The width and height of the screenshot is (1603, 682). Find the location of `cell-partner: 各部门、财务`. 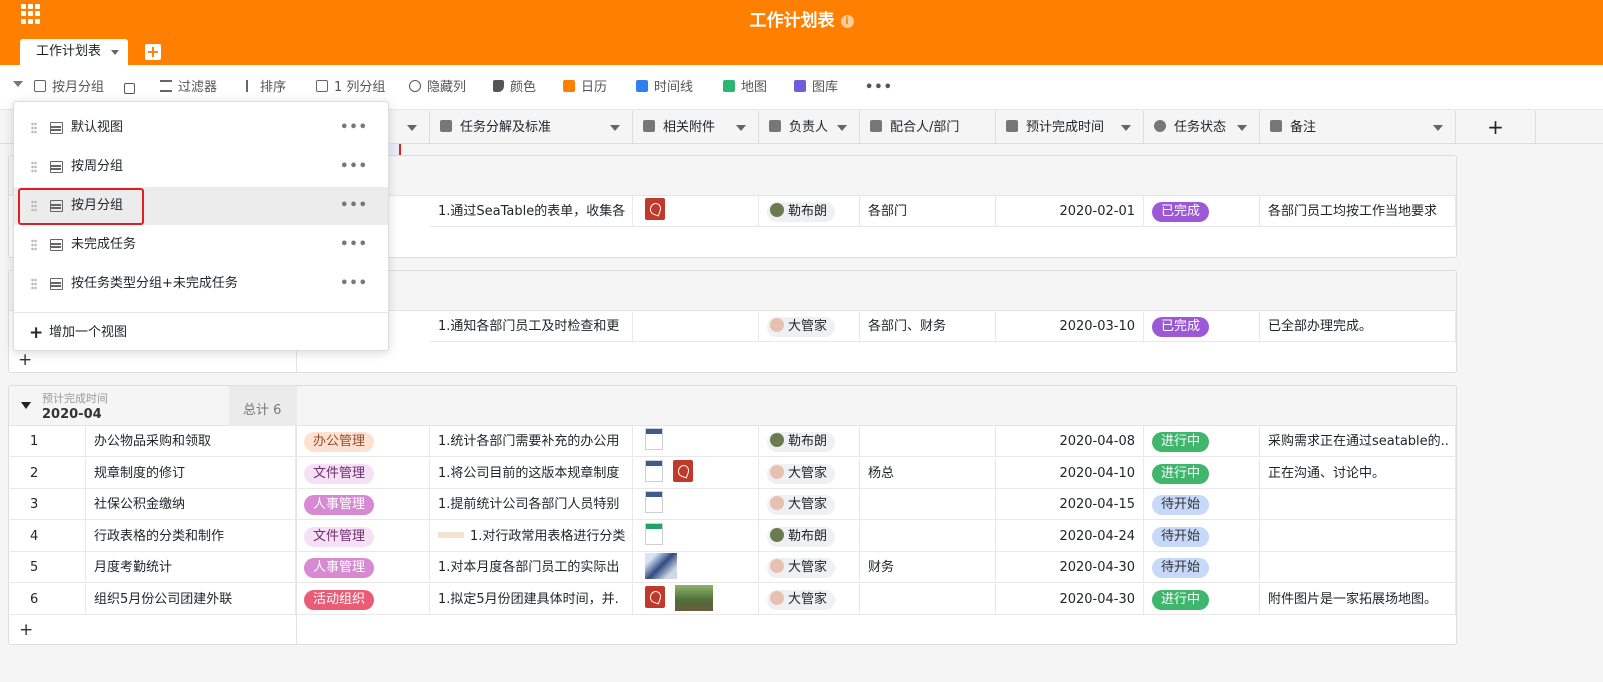

cell-partner: 各部门、财务 is located at coordinates (928, 326).